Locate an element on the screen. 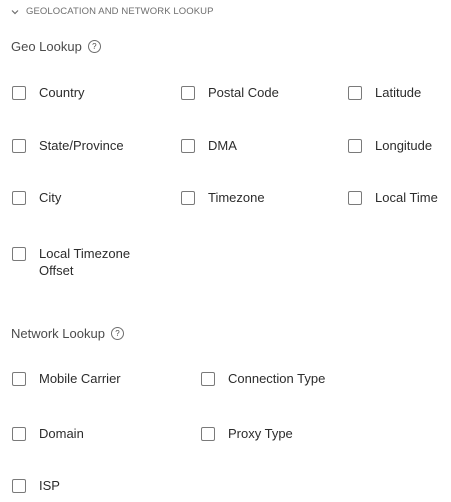 This screenshot has width=451, height=502. checkbox-country: Country is located at coordinates (48, 92).